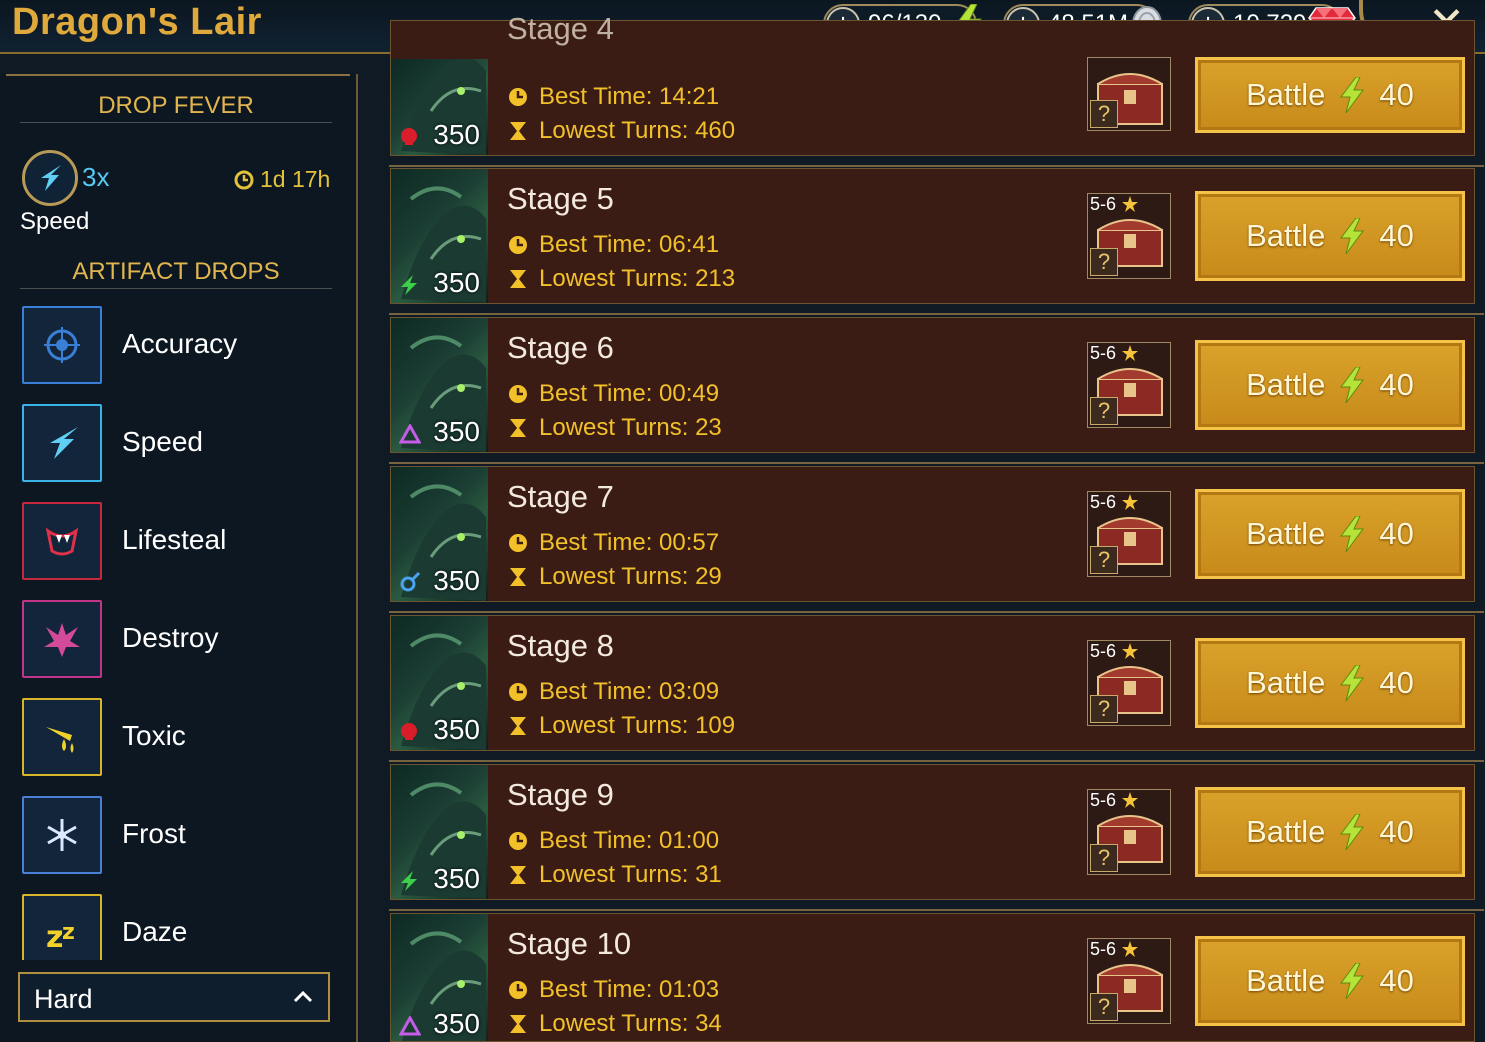 This screenshot has height=1042, width=1485. I want to click on drop-destroy: Destroy, so click(187, 640).